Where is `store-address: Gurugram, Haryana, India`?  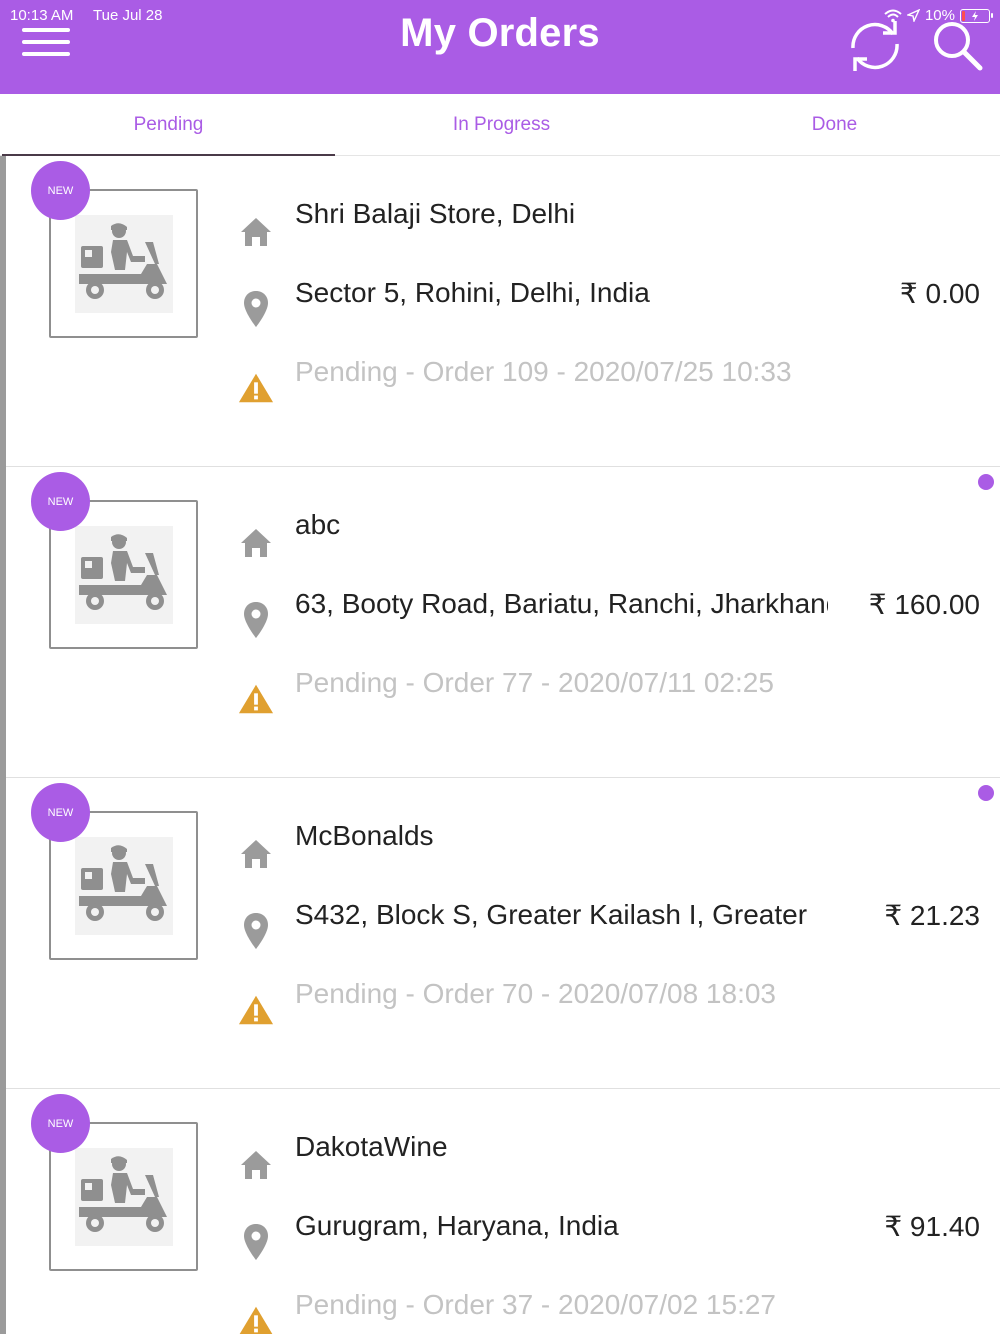
store-address: Gurugram, Haryana, India is located at coordinates (457, 1225).